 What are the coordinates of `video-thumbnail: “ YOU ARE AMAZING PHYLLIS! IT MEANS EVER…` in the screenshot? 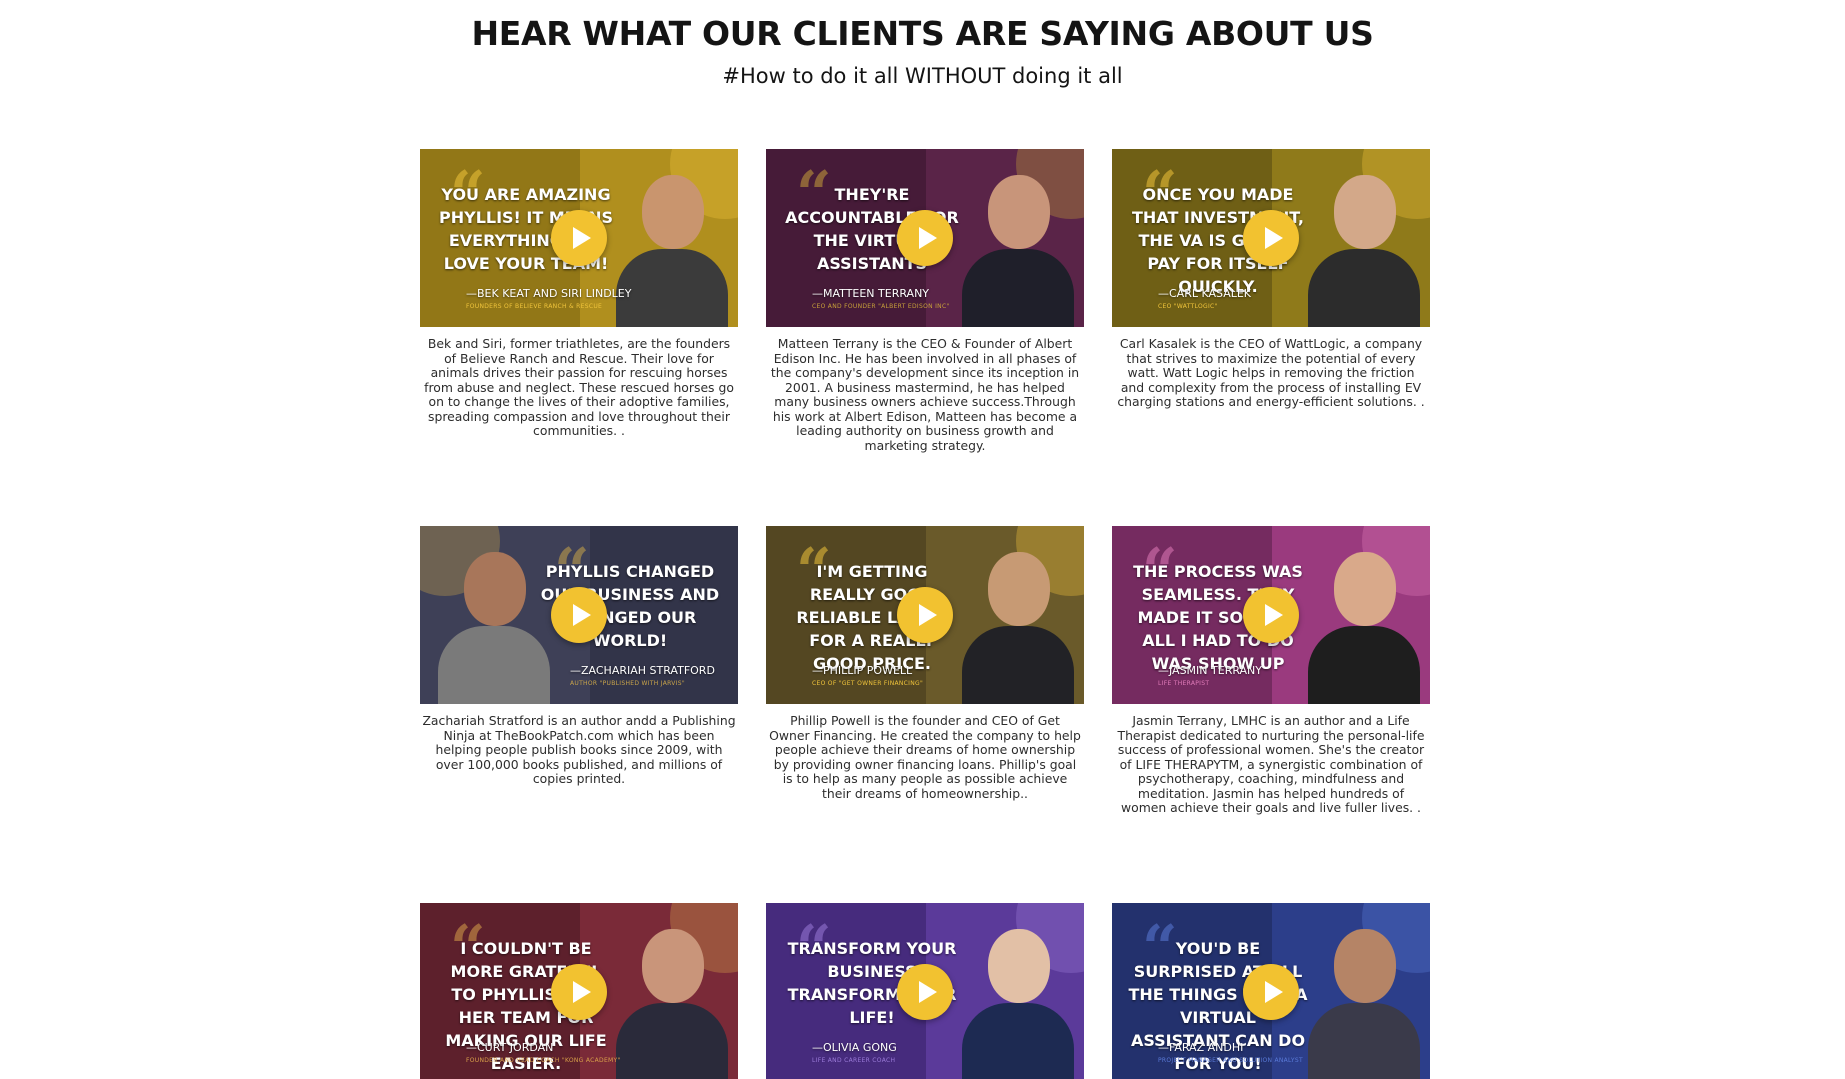 It's located at (579, 238).